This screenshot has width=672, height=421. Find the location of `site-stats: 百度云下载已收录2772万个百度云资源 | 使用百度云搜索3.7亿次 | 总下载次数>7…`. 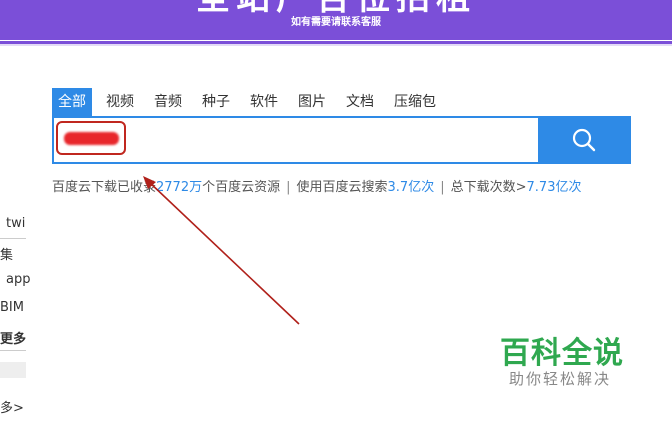

site-stats: 百度云下载已收录2772万个百度云资源 | 使用百度云搜索3.7亿次 | 总下载次数>7… is located at coordinates (316, 185).